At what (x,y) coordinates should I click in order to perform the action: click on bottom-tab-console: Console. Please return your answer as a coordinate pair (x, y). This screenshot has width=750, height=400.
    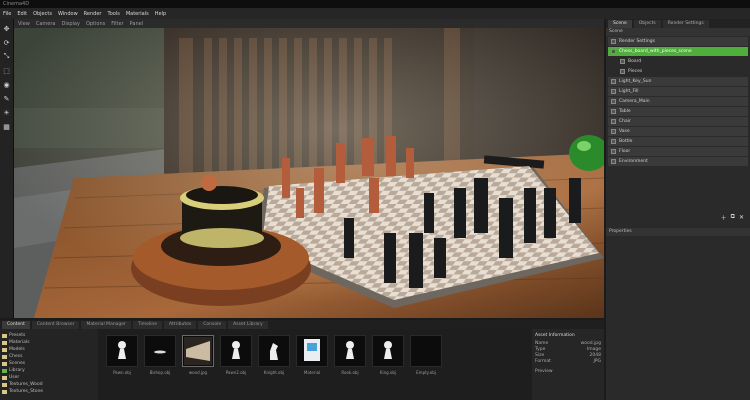
    Looking at the image, I should click on (212, 325).